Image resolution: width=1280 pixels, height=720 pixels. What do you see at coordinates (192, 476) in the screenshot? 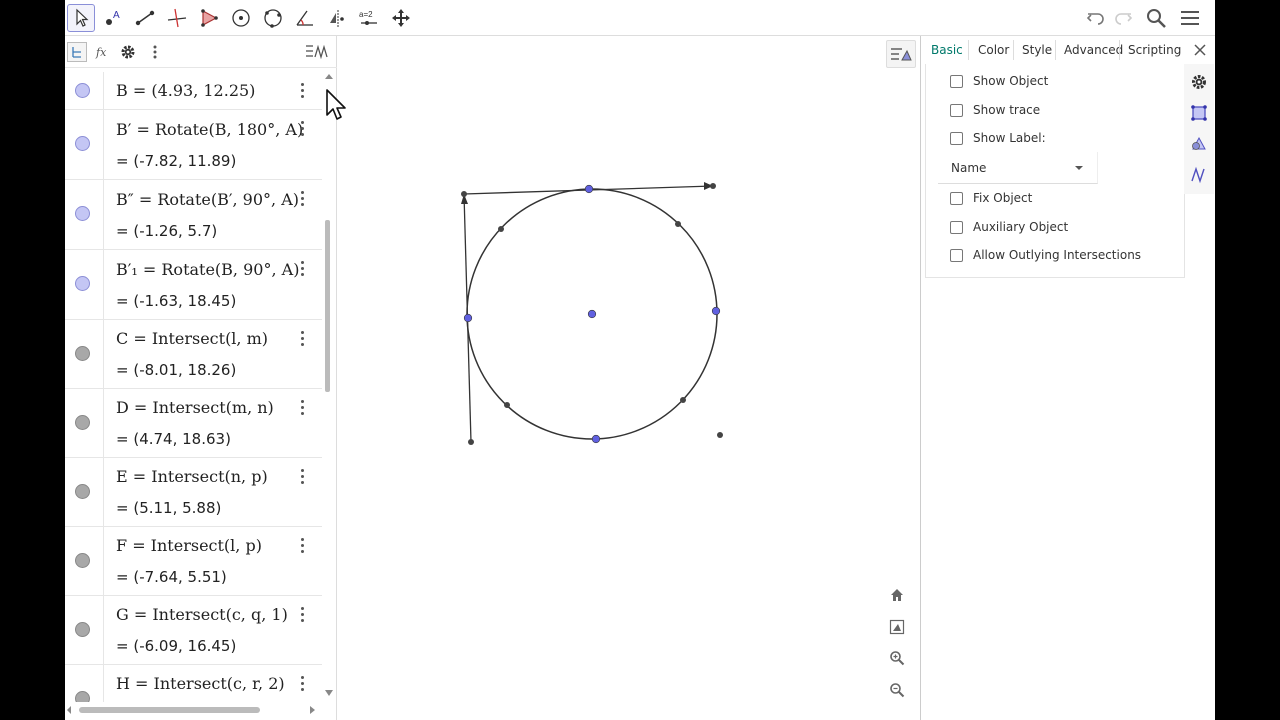
I see `algebra-definition: E = Intersect(n, p)` at bounding box center [192, 476].